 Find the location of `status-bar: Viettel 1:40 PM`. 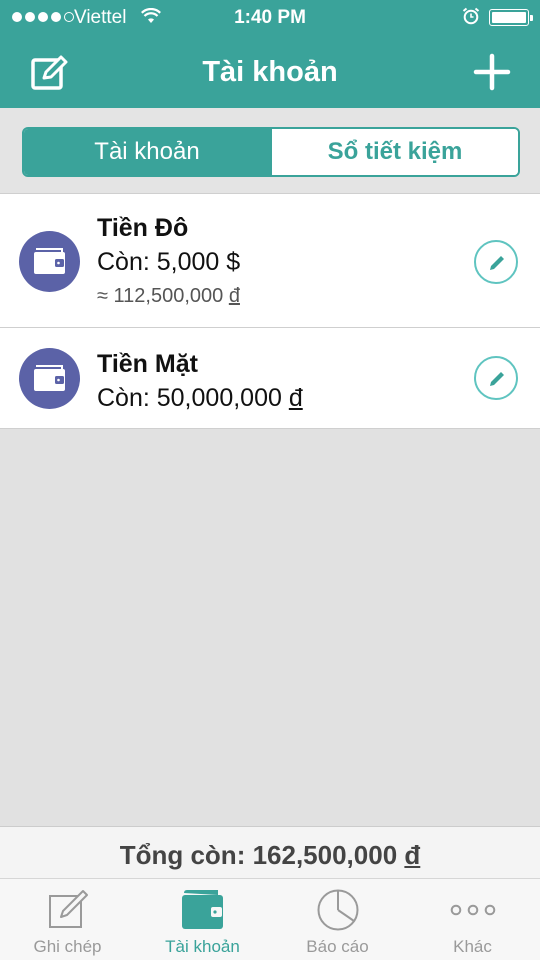

status-bar: Viettel 1:40 PM is located at coordinates (270, 18).